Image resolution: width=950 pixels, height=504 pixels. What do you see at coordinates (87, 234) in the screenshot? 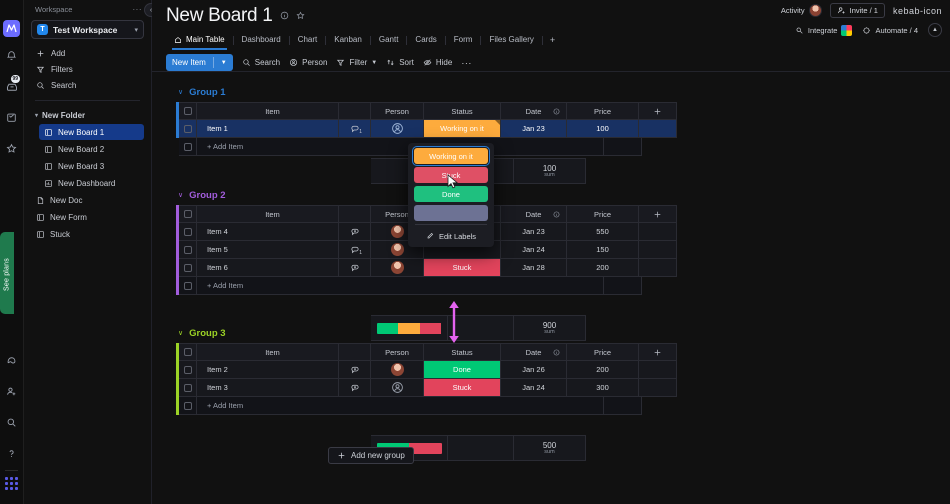
I see `sidebar-item-stuck: Stuck` at bounding box center [87, 234].